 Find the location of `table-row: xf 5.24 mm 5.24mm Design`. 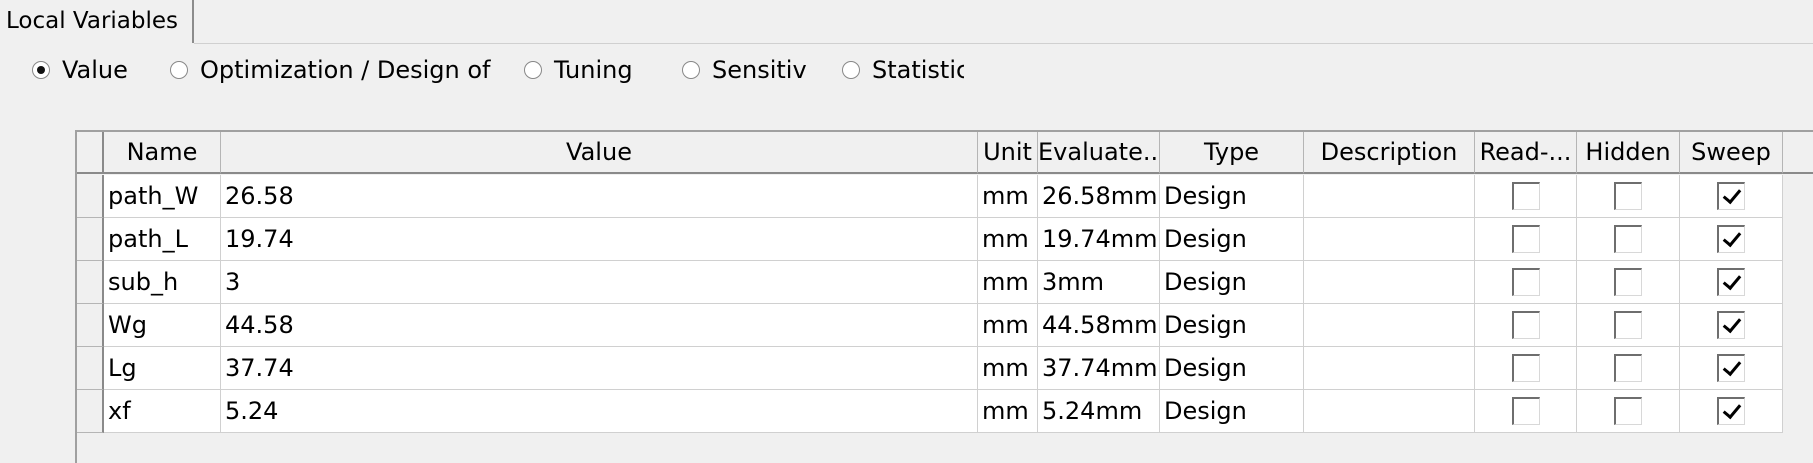

table-row: xf 5.24 mm 5.24mm Design is located at coordinates (945, 411).